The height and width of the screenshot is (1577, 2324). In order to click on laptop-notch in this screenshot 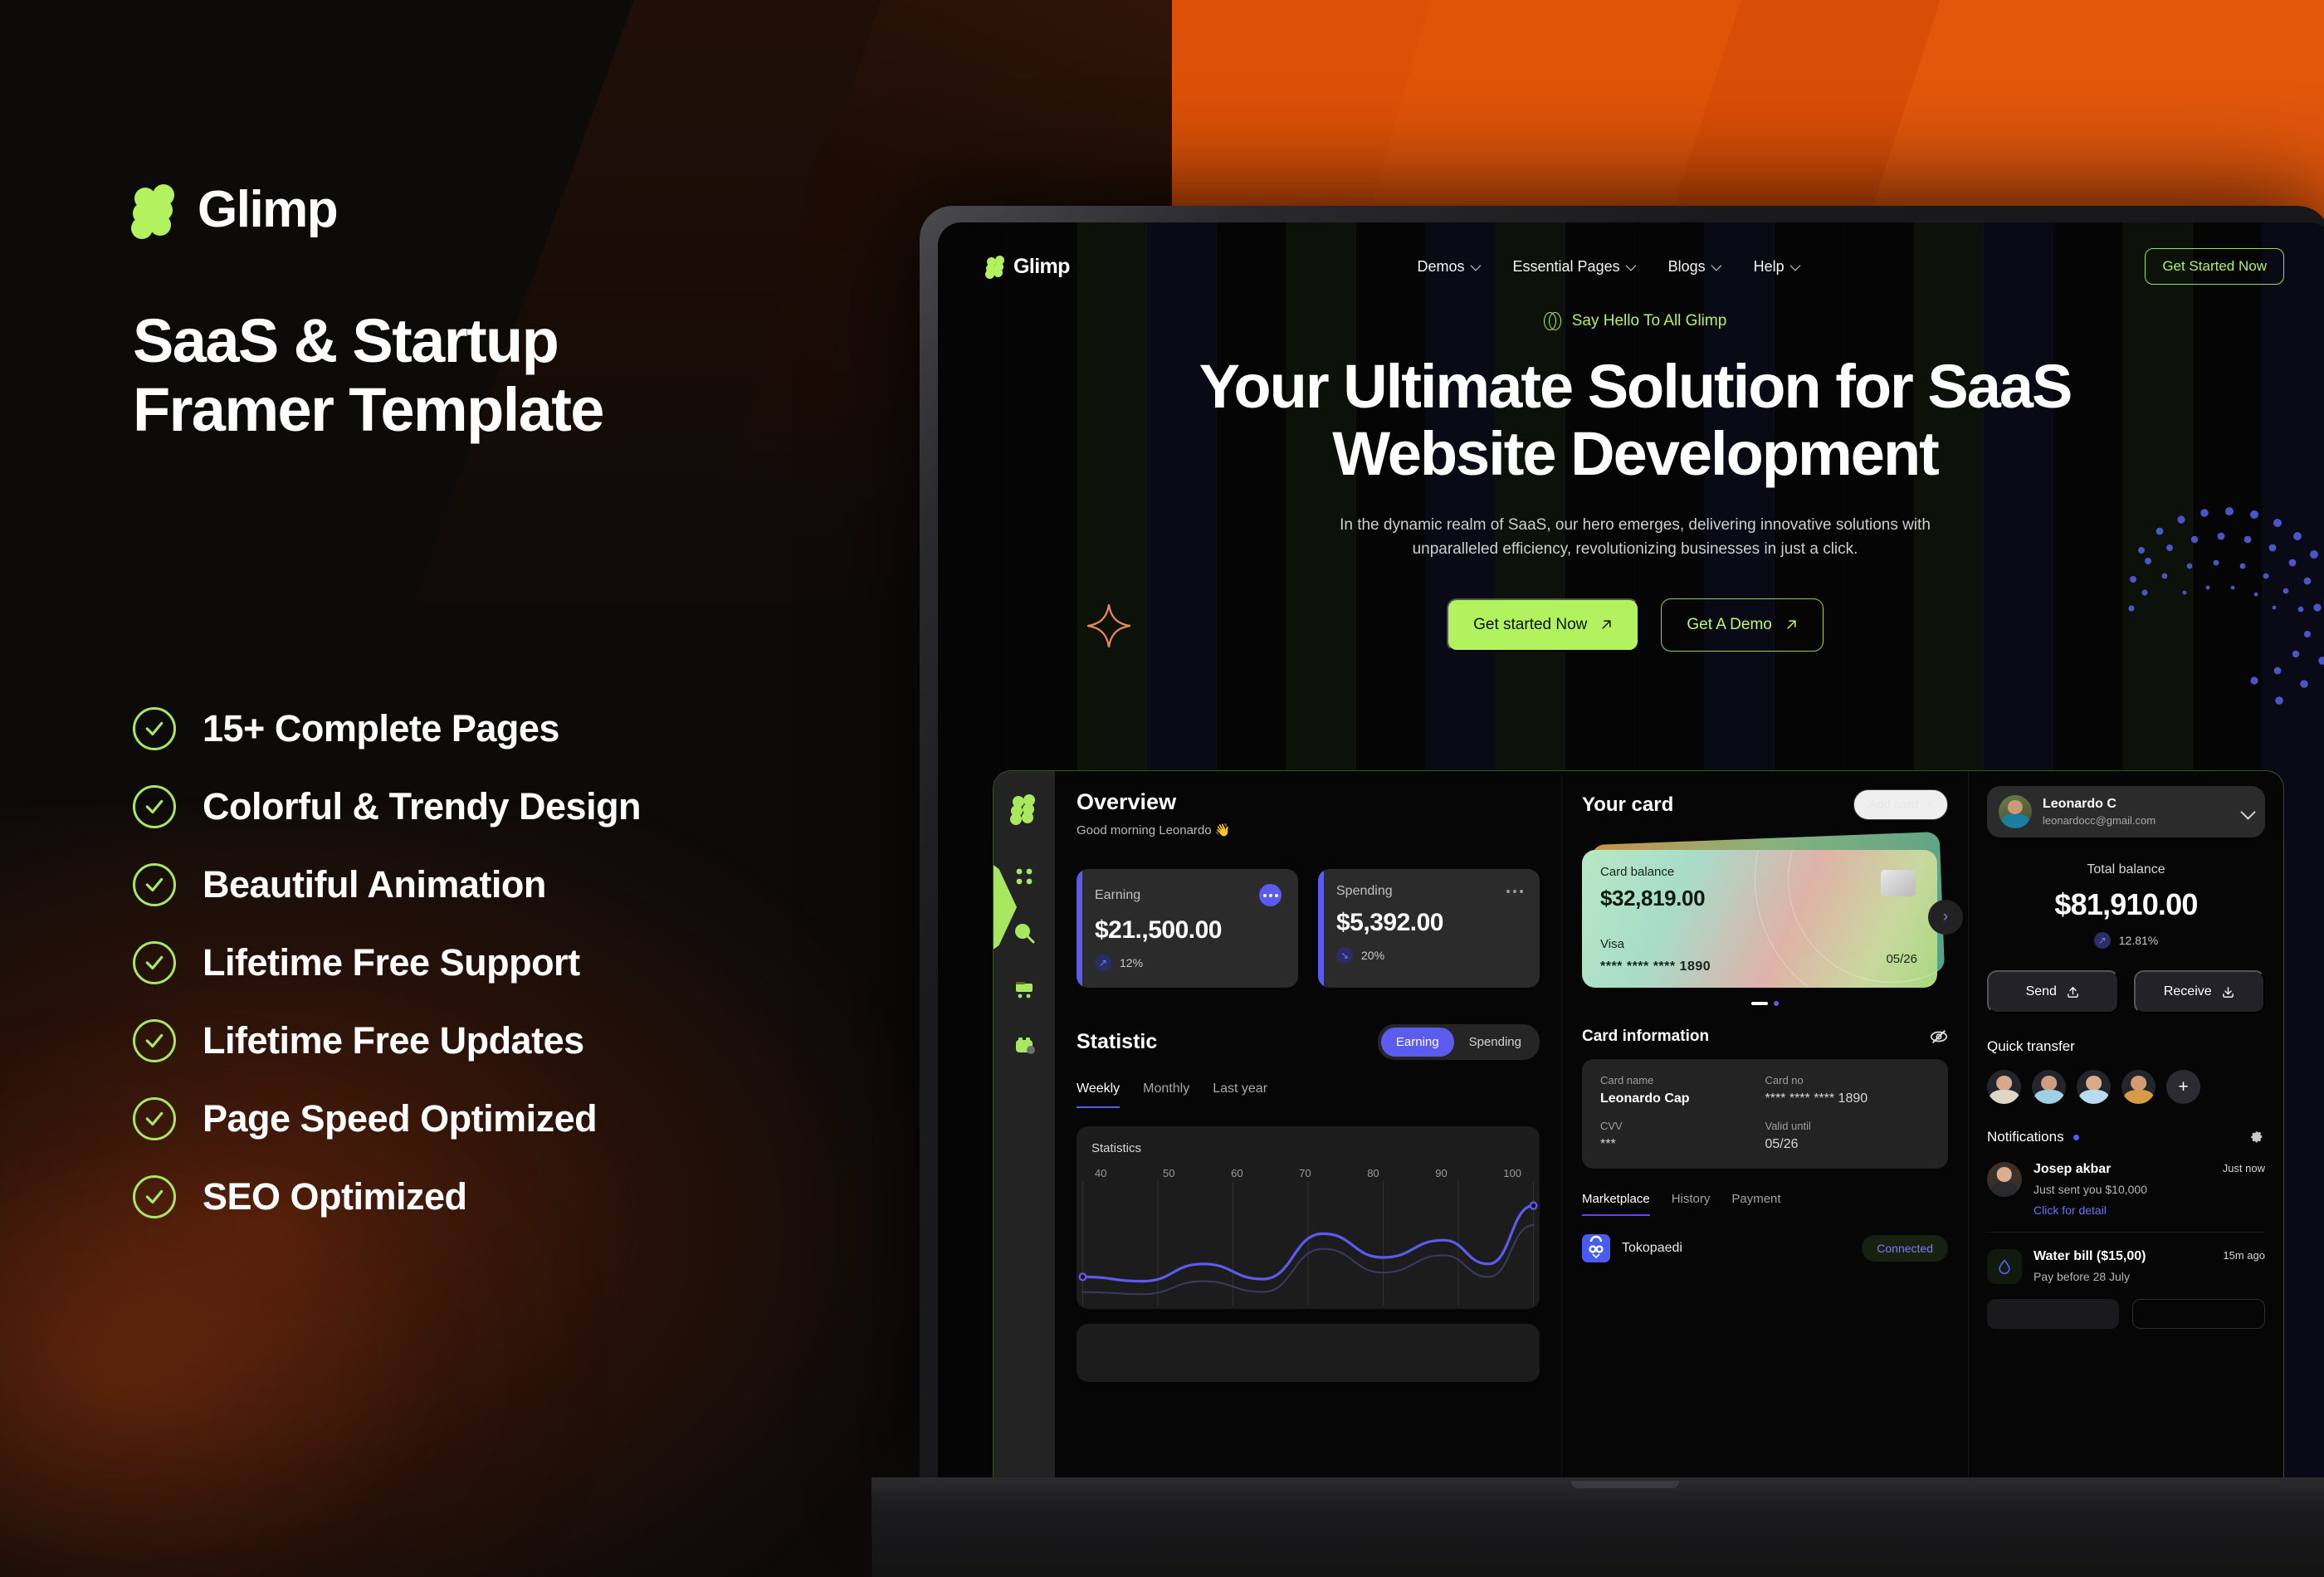, I will do `click(1625, 1485)`.